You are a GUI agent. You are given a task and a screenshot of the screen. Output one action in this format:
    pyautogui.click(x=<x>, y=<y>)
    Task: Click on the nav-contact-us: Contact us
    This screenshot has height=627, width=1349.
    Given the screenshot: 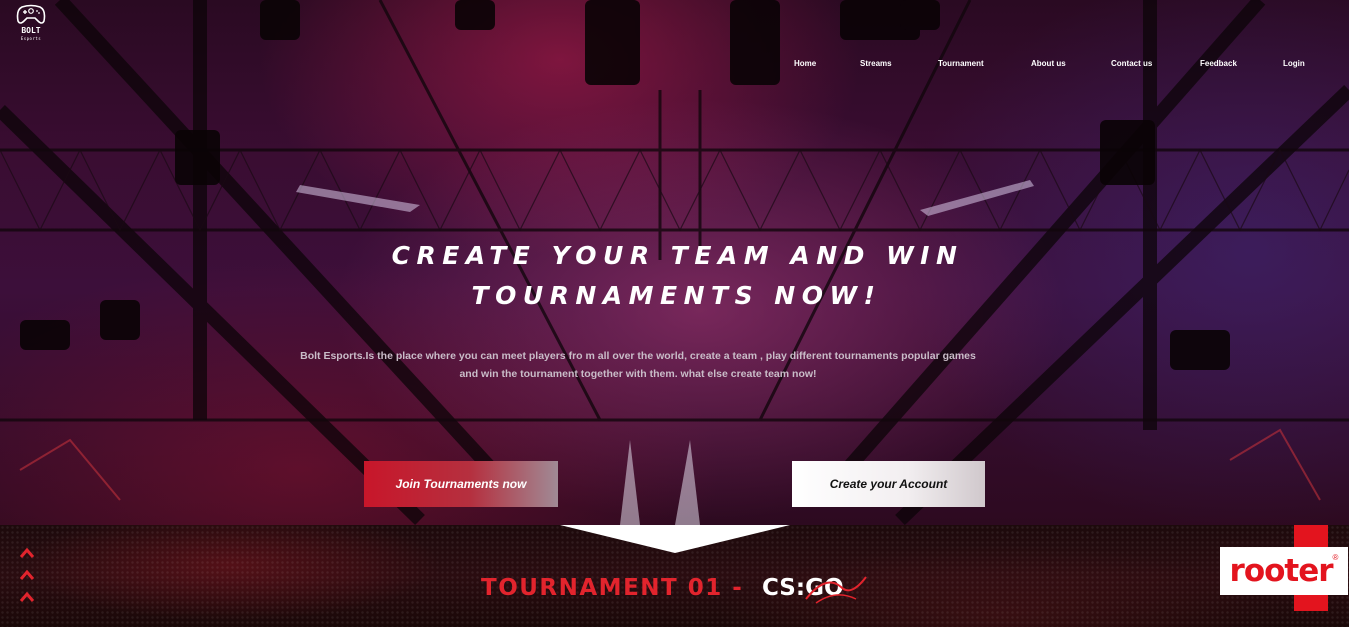 What is the action you would take?
    pyautogui.click(x=1131, y=63)
    